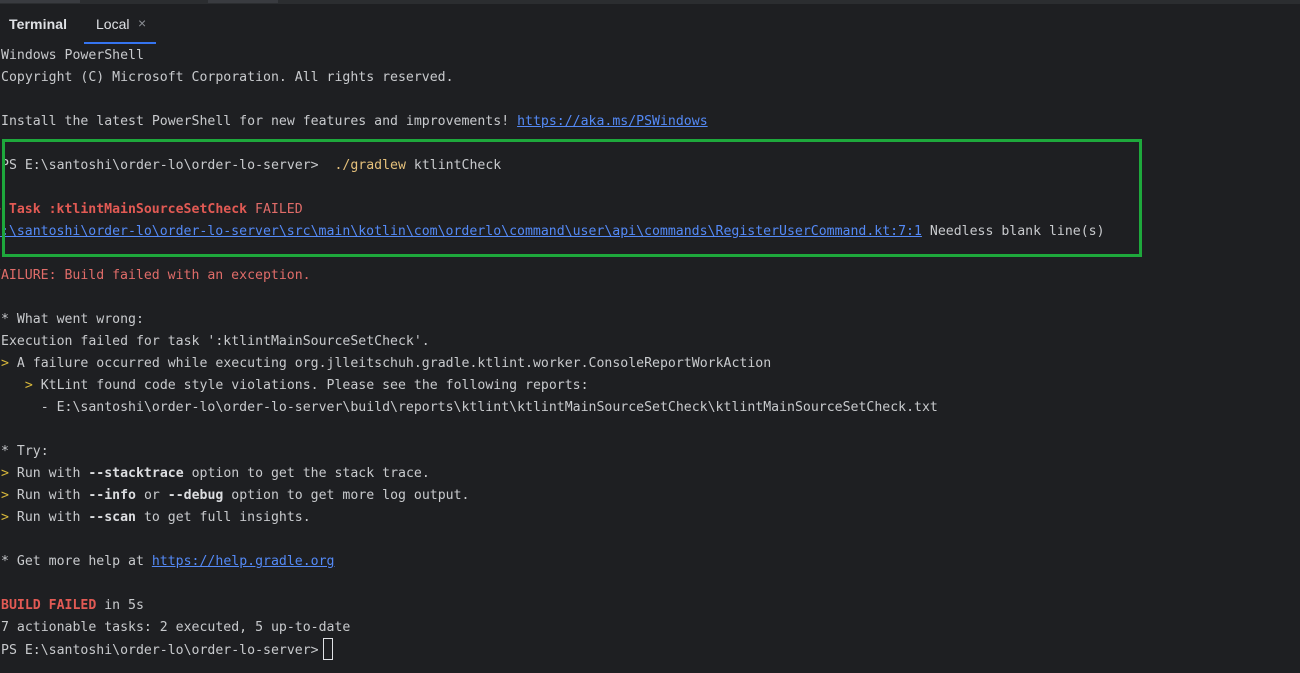 The image size is (1300, 673). I want to click on output-line: PS E:\santoshi\order-lo\order-lo-server>, so click(167, 649).